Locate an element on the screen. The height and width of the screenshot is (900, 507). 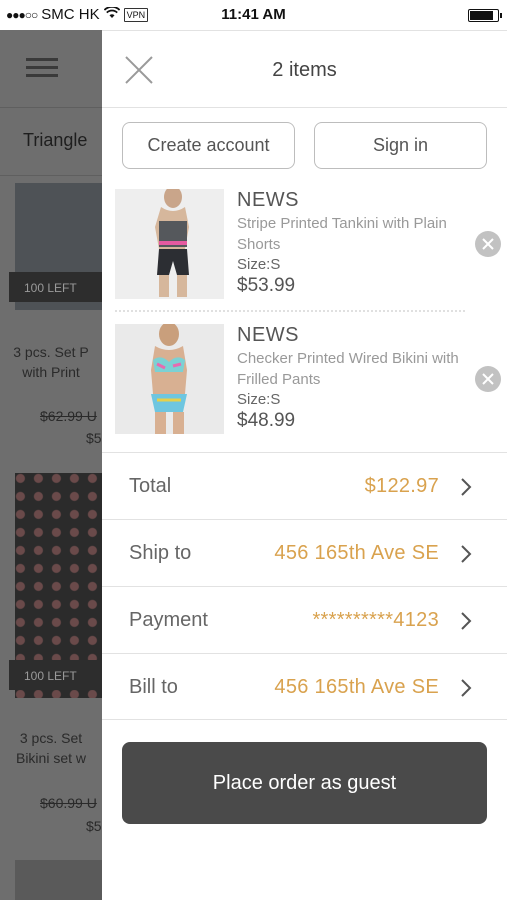
ship-to-label: Ship to is located at coordinates (160, 553).